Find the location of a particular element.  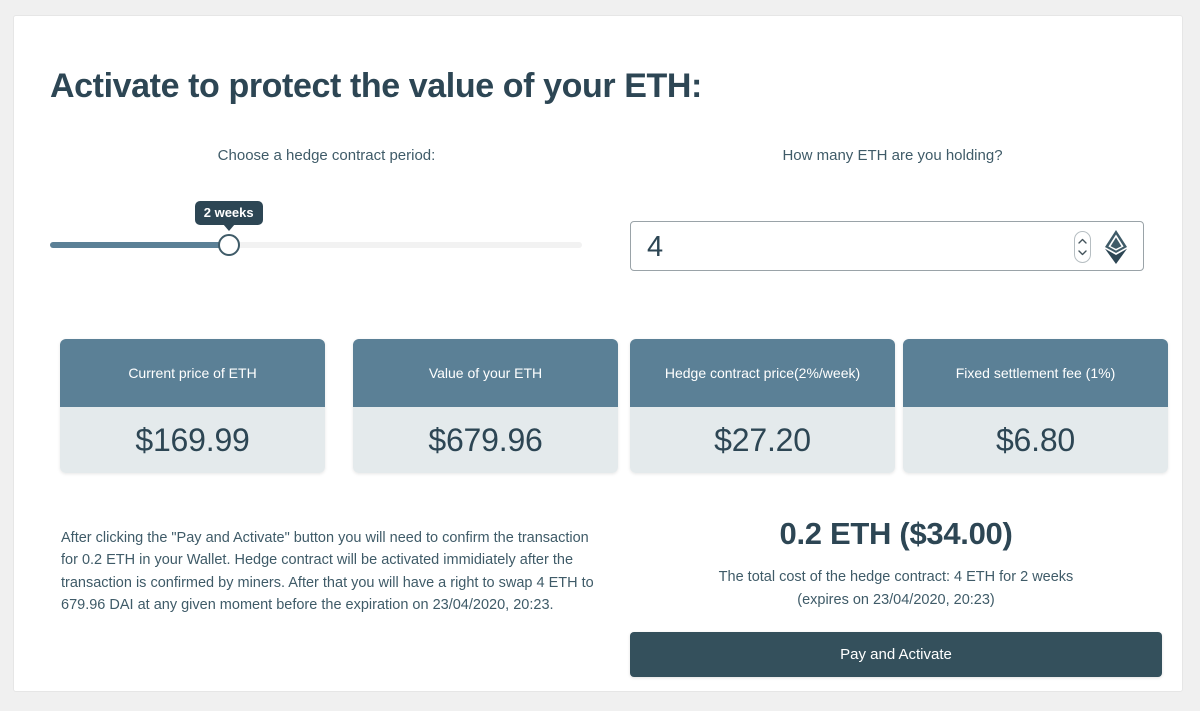

metric-card-value-of-eth: Value of your ETH $679.96 is located at coordinates (485, 406).